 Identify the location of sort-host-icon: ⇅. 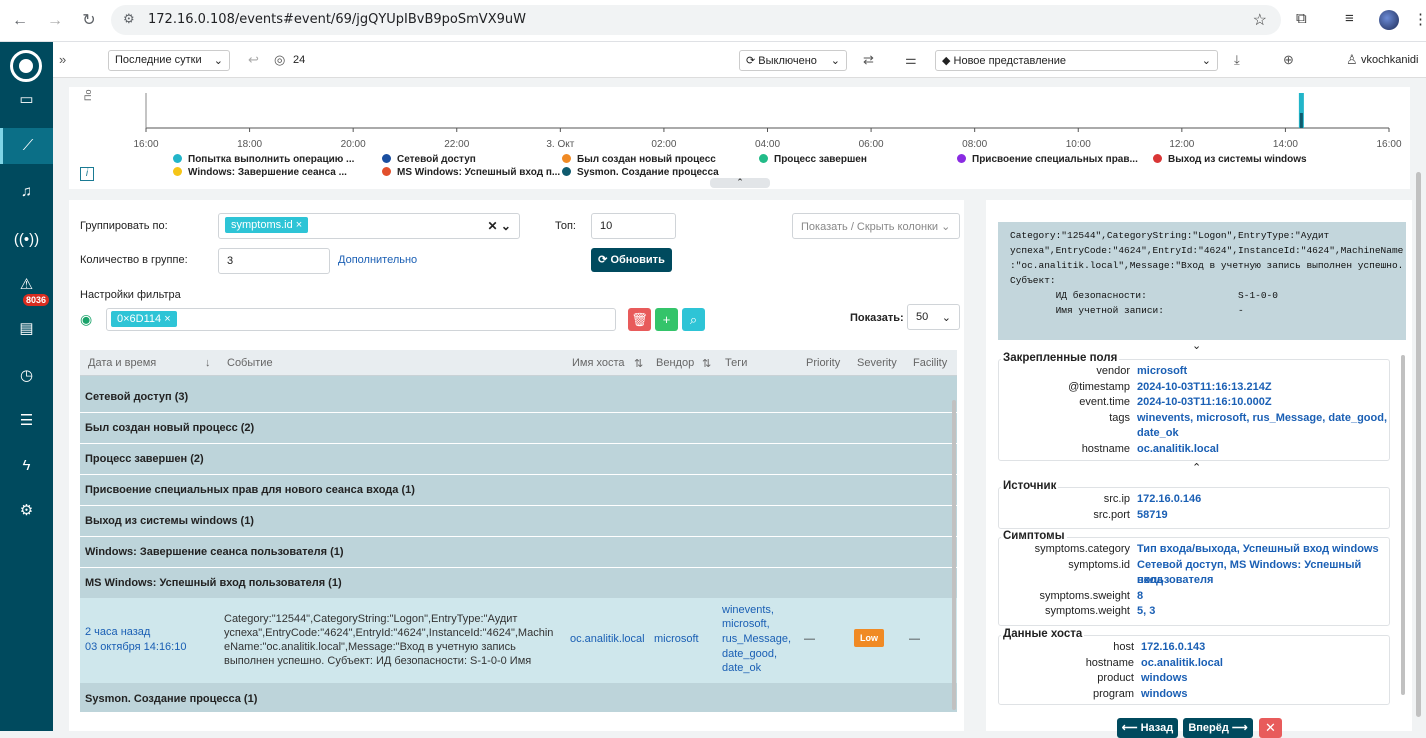
(638, 363).